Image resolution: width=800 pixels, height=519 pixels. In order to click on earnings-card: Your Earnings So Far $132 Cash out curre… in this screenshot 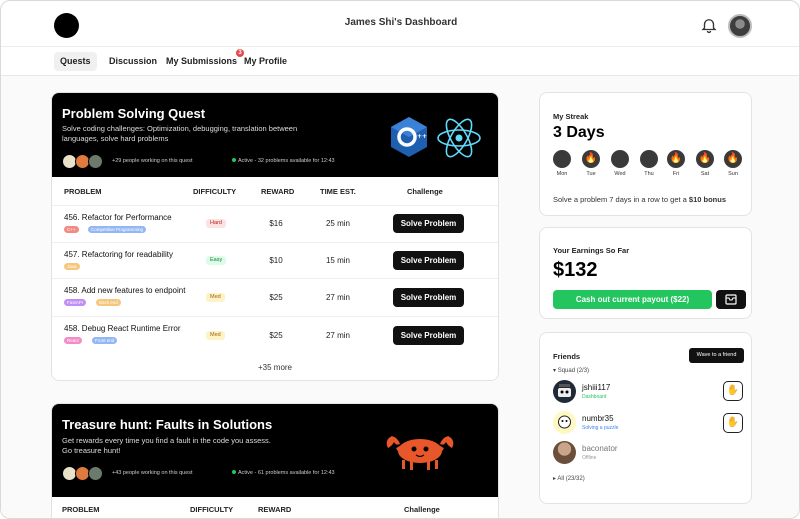, I will do `click(645, 273)`.